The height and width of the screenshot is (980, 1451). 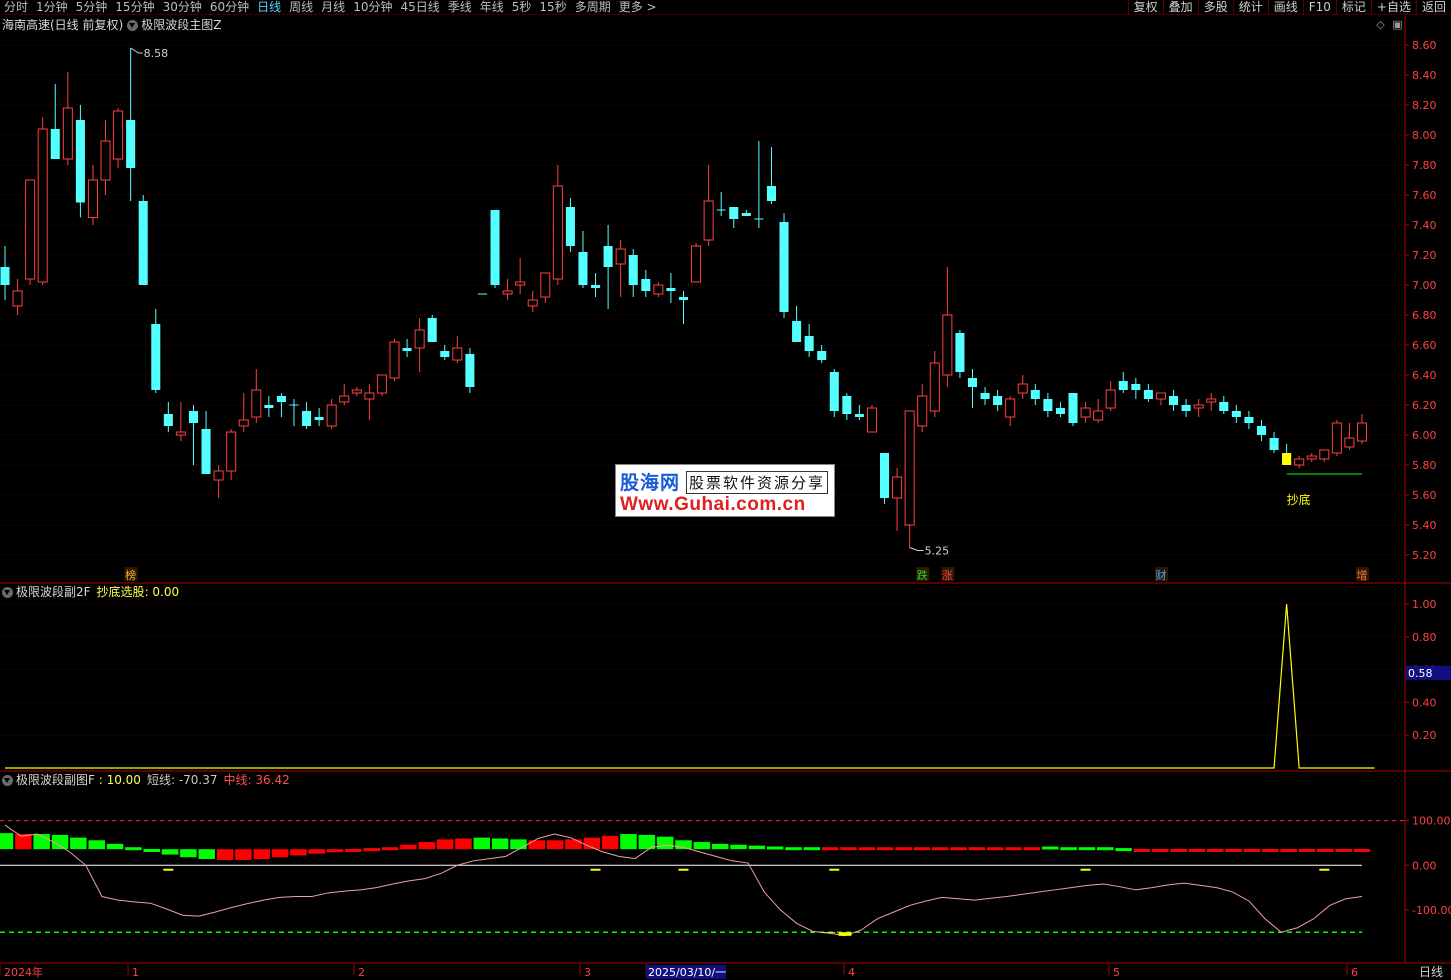 I want to click on x-axis-label: 2, so click(x=361, y=972).